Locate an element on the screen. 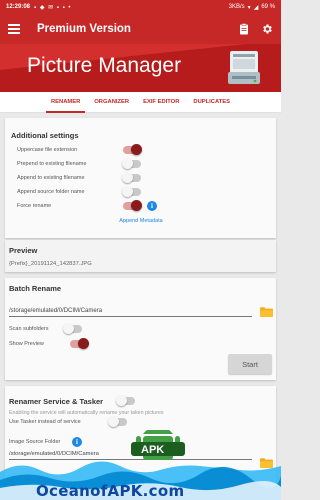  option-label: Append to existing filename is located at coordinates (51, 178).